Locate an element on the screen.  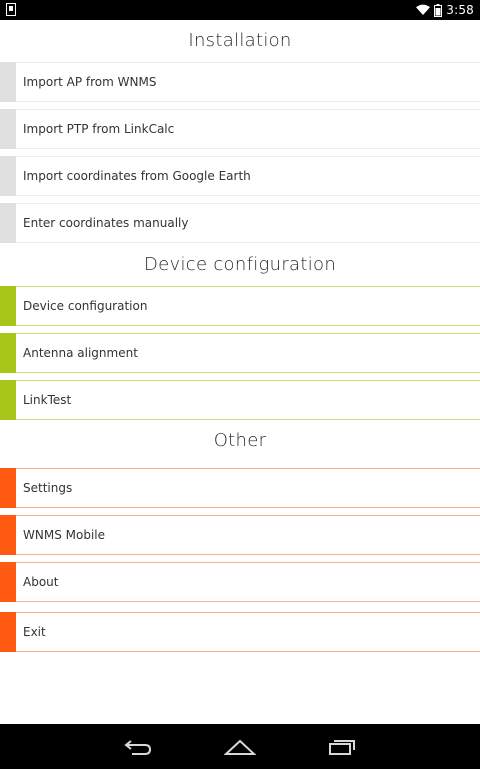
menu-item-about: About is located at coordinates (240, 582).